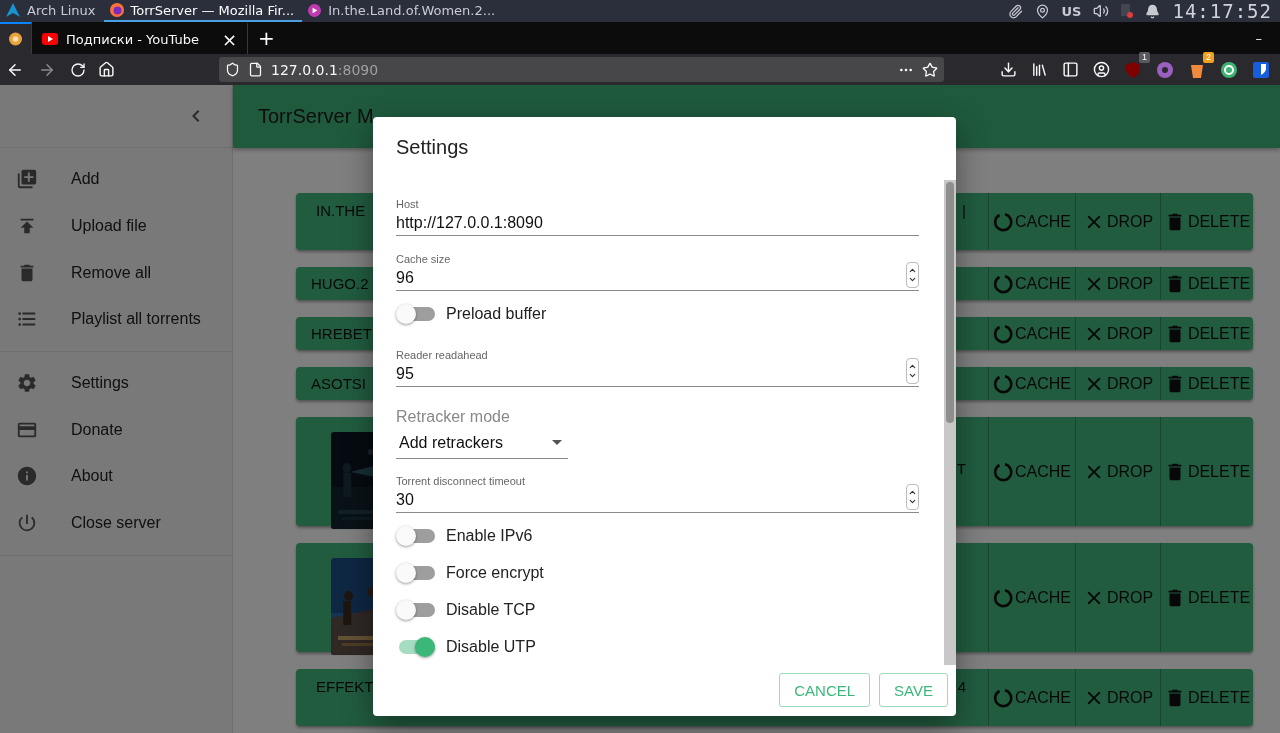 The height and width of the screenshot is (733, 1280). Describe the element at coordinates (1071, 11) in the screenshot. I see `keyboard-layout: US` at that location.